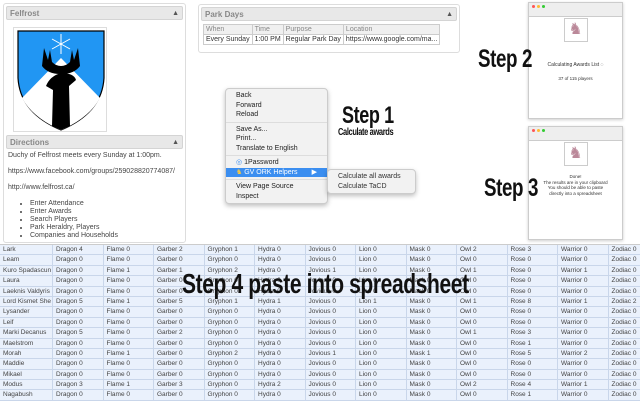 This screenshot has width=640, height=401. What do you see at coordinates (26, 343) in the screenshot?
I see `player-name-cell: Maelstrom` at bounding box center [26, 343].